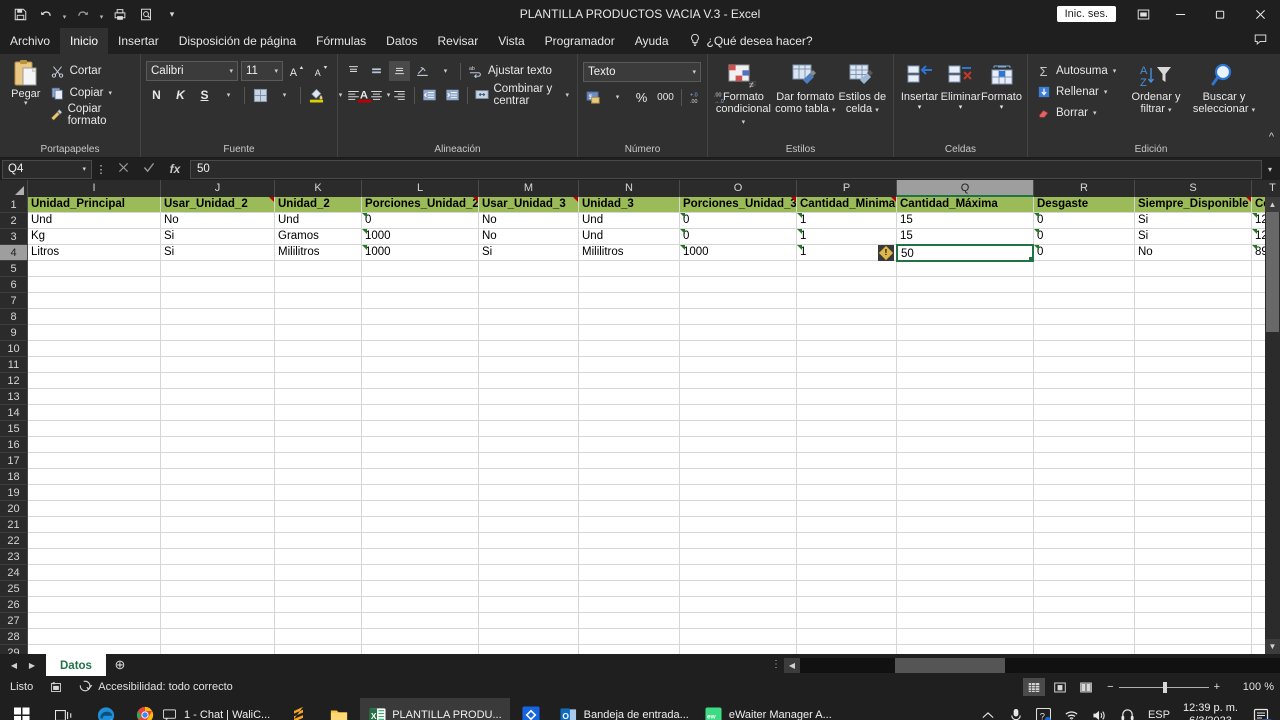  What do you see at coordinates (1143, 14) in the screenshot?
I see `ribbon-display-options-icon` at bounding box center [1143, 14].